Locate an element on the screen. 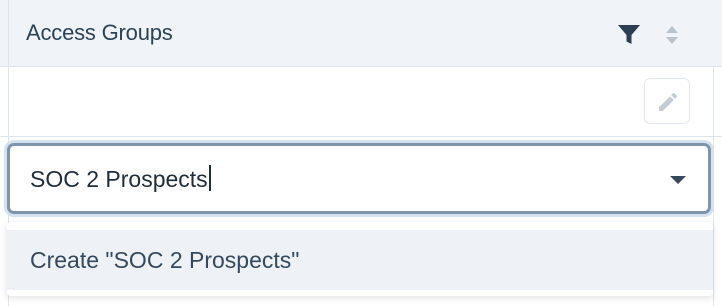  edit-button is located at coordinates (667, 101).